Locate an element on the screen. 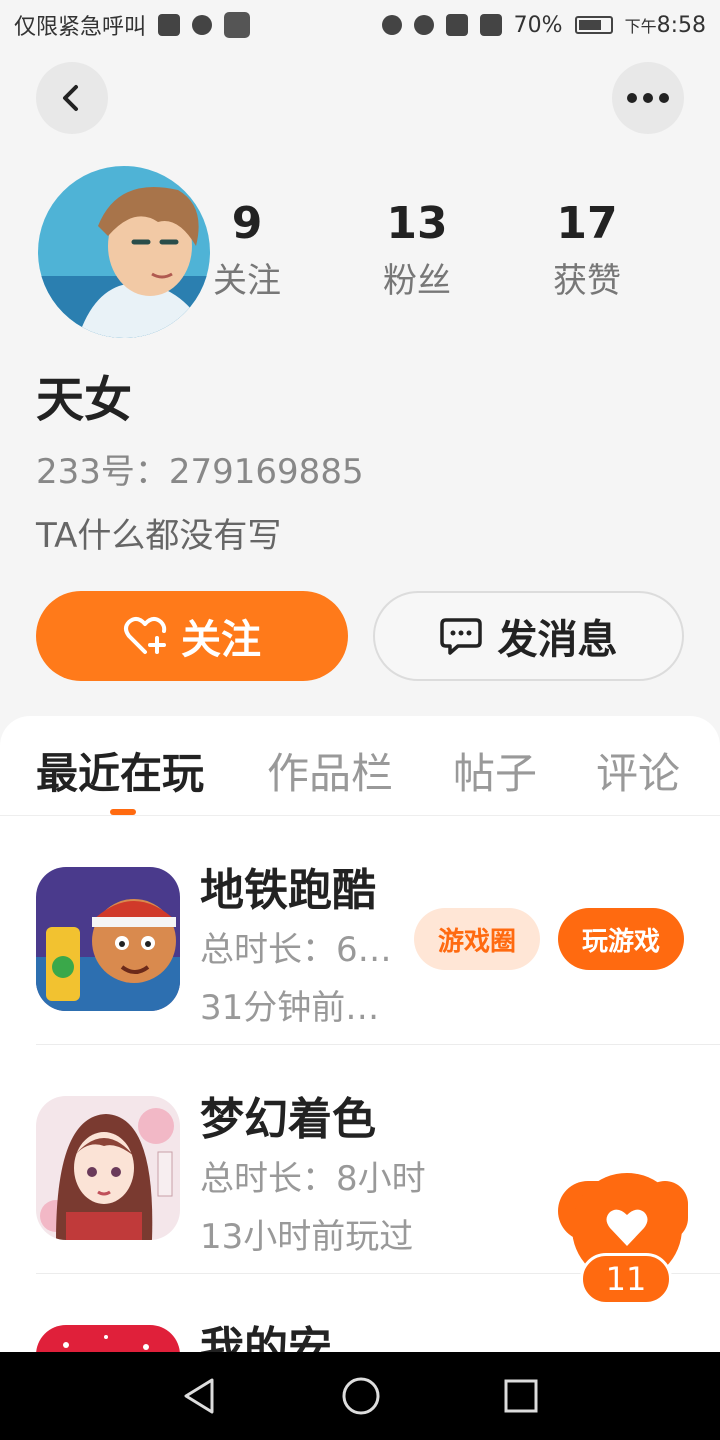 Image resolution: width=720 pixels, height=1440 pixels. subway-surfers-icon is located at coordinates (108, 939).